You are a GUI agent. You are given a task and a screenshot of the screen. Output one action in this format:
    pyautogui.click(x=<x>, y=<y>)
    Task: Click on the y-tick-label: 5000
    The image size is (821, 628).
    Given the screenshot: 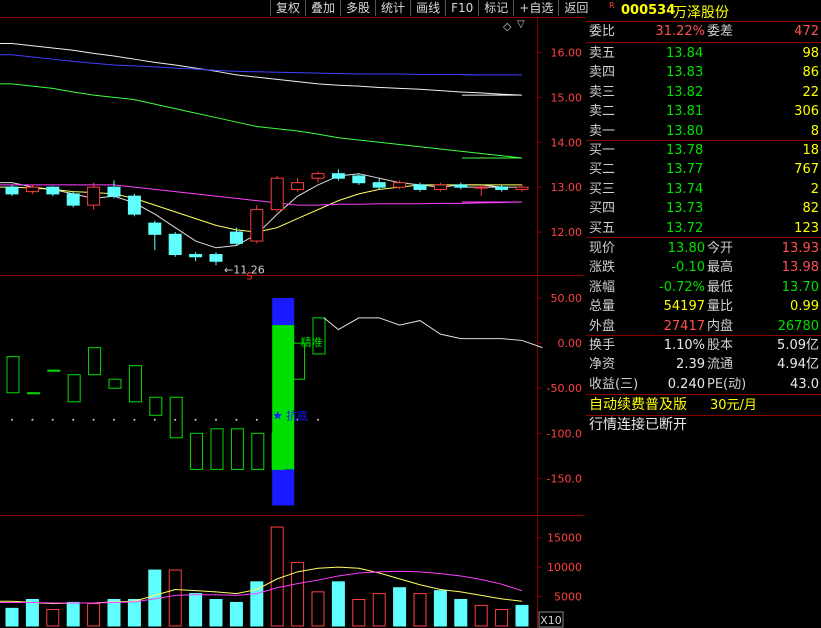 What is the action you would take?
    pyautogui.click(x=568, y=597)
    